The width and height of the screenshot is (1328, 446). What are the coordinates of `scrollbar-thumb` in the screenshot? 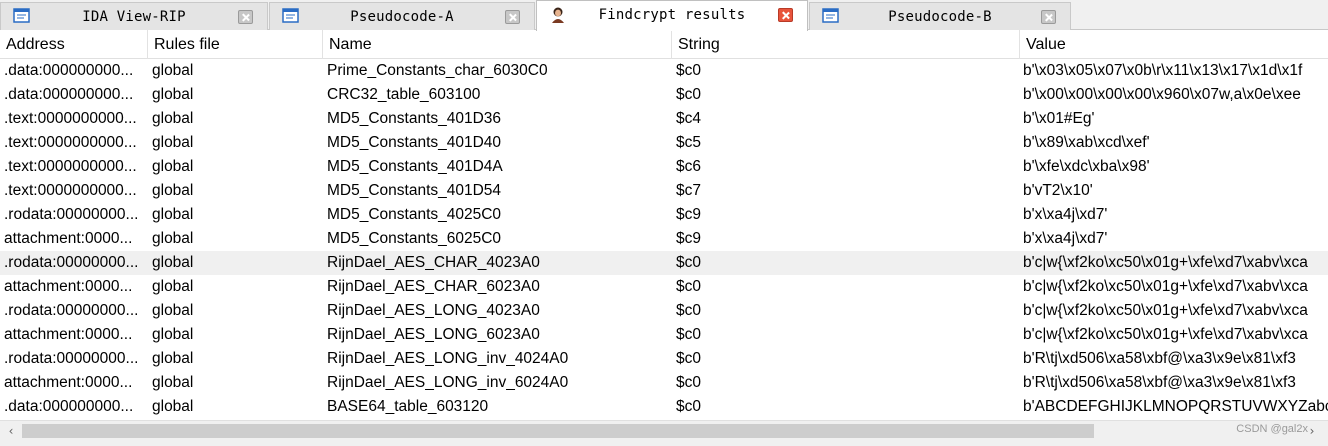 It's located at (558, 431).